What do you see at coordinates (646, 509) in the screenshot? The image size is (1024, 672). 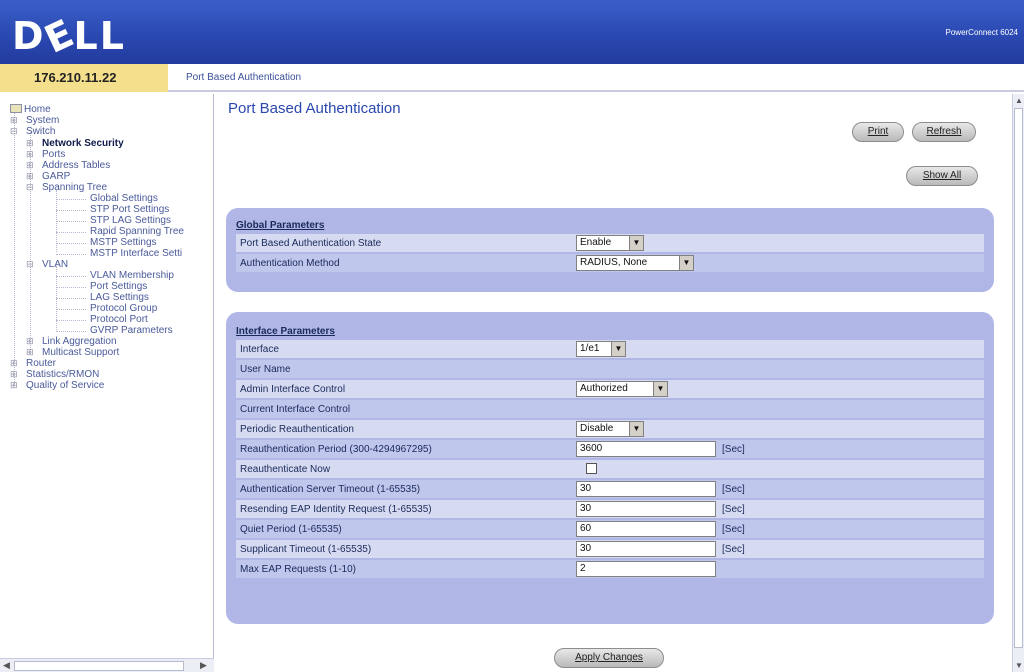 I see `resend-eap-input: 30` at bounding box center [646, 509].